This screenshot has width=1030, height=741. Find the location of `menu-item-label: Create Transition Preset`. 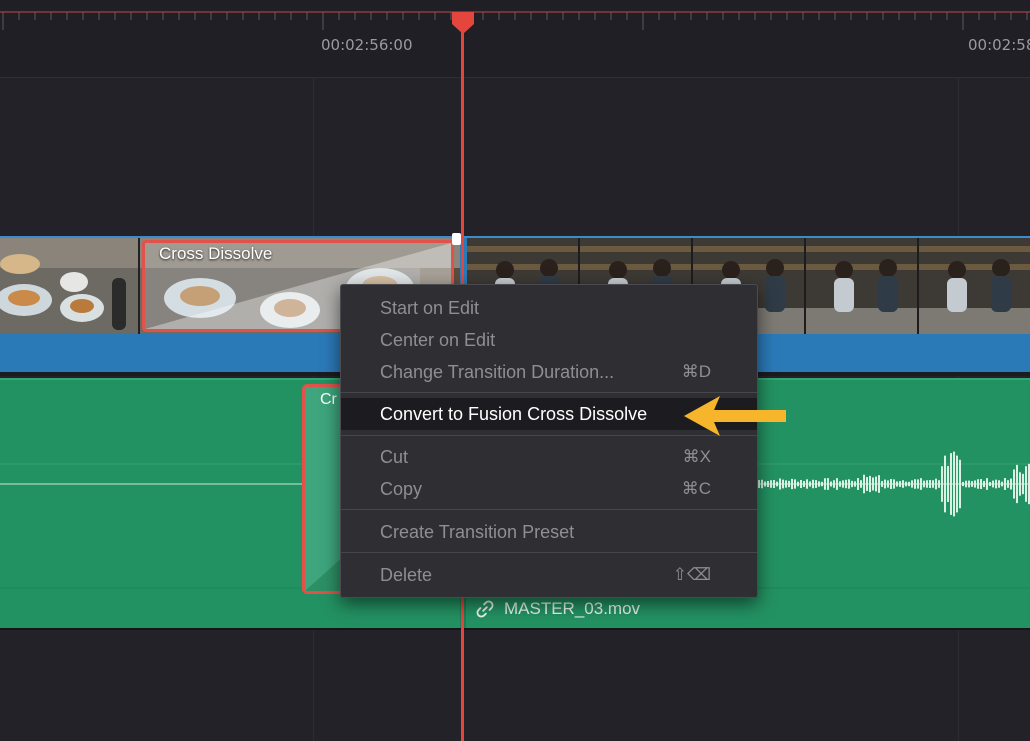

menu-item-label: Create Transition Preset is located at coordinates (477, 531).